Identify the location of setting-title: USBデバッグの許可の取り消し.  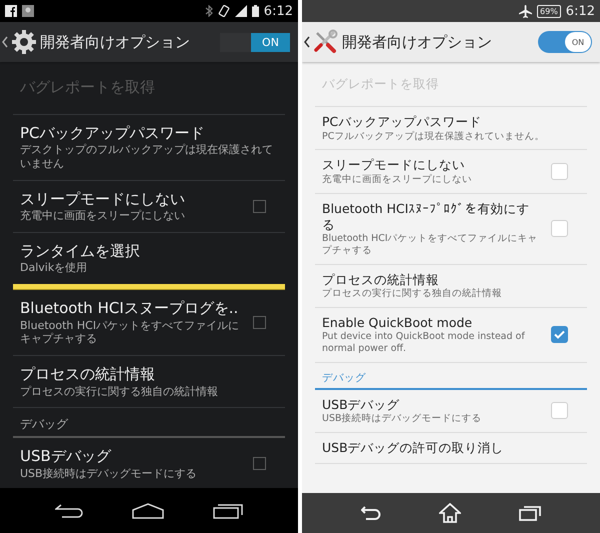
(451, 448).